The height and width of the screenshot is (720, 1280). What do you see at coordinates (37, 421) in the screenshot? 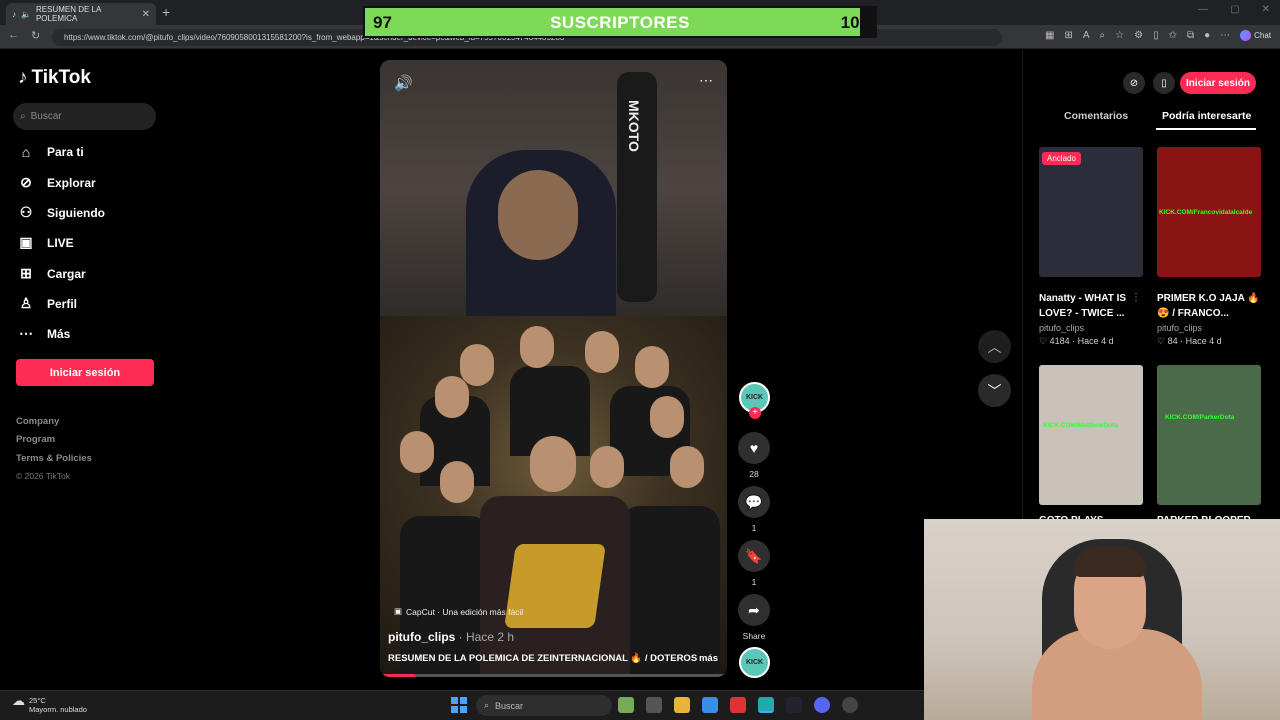
I see `footer-company: Company` at bounding box center [37, 421].